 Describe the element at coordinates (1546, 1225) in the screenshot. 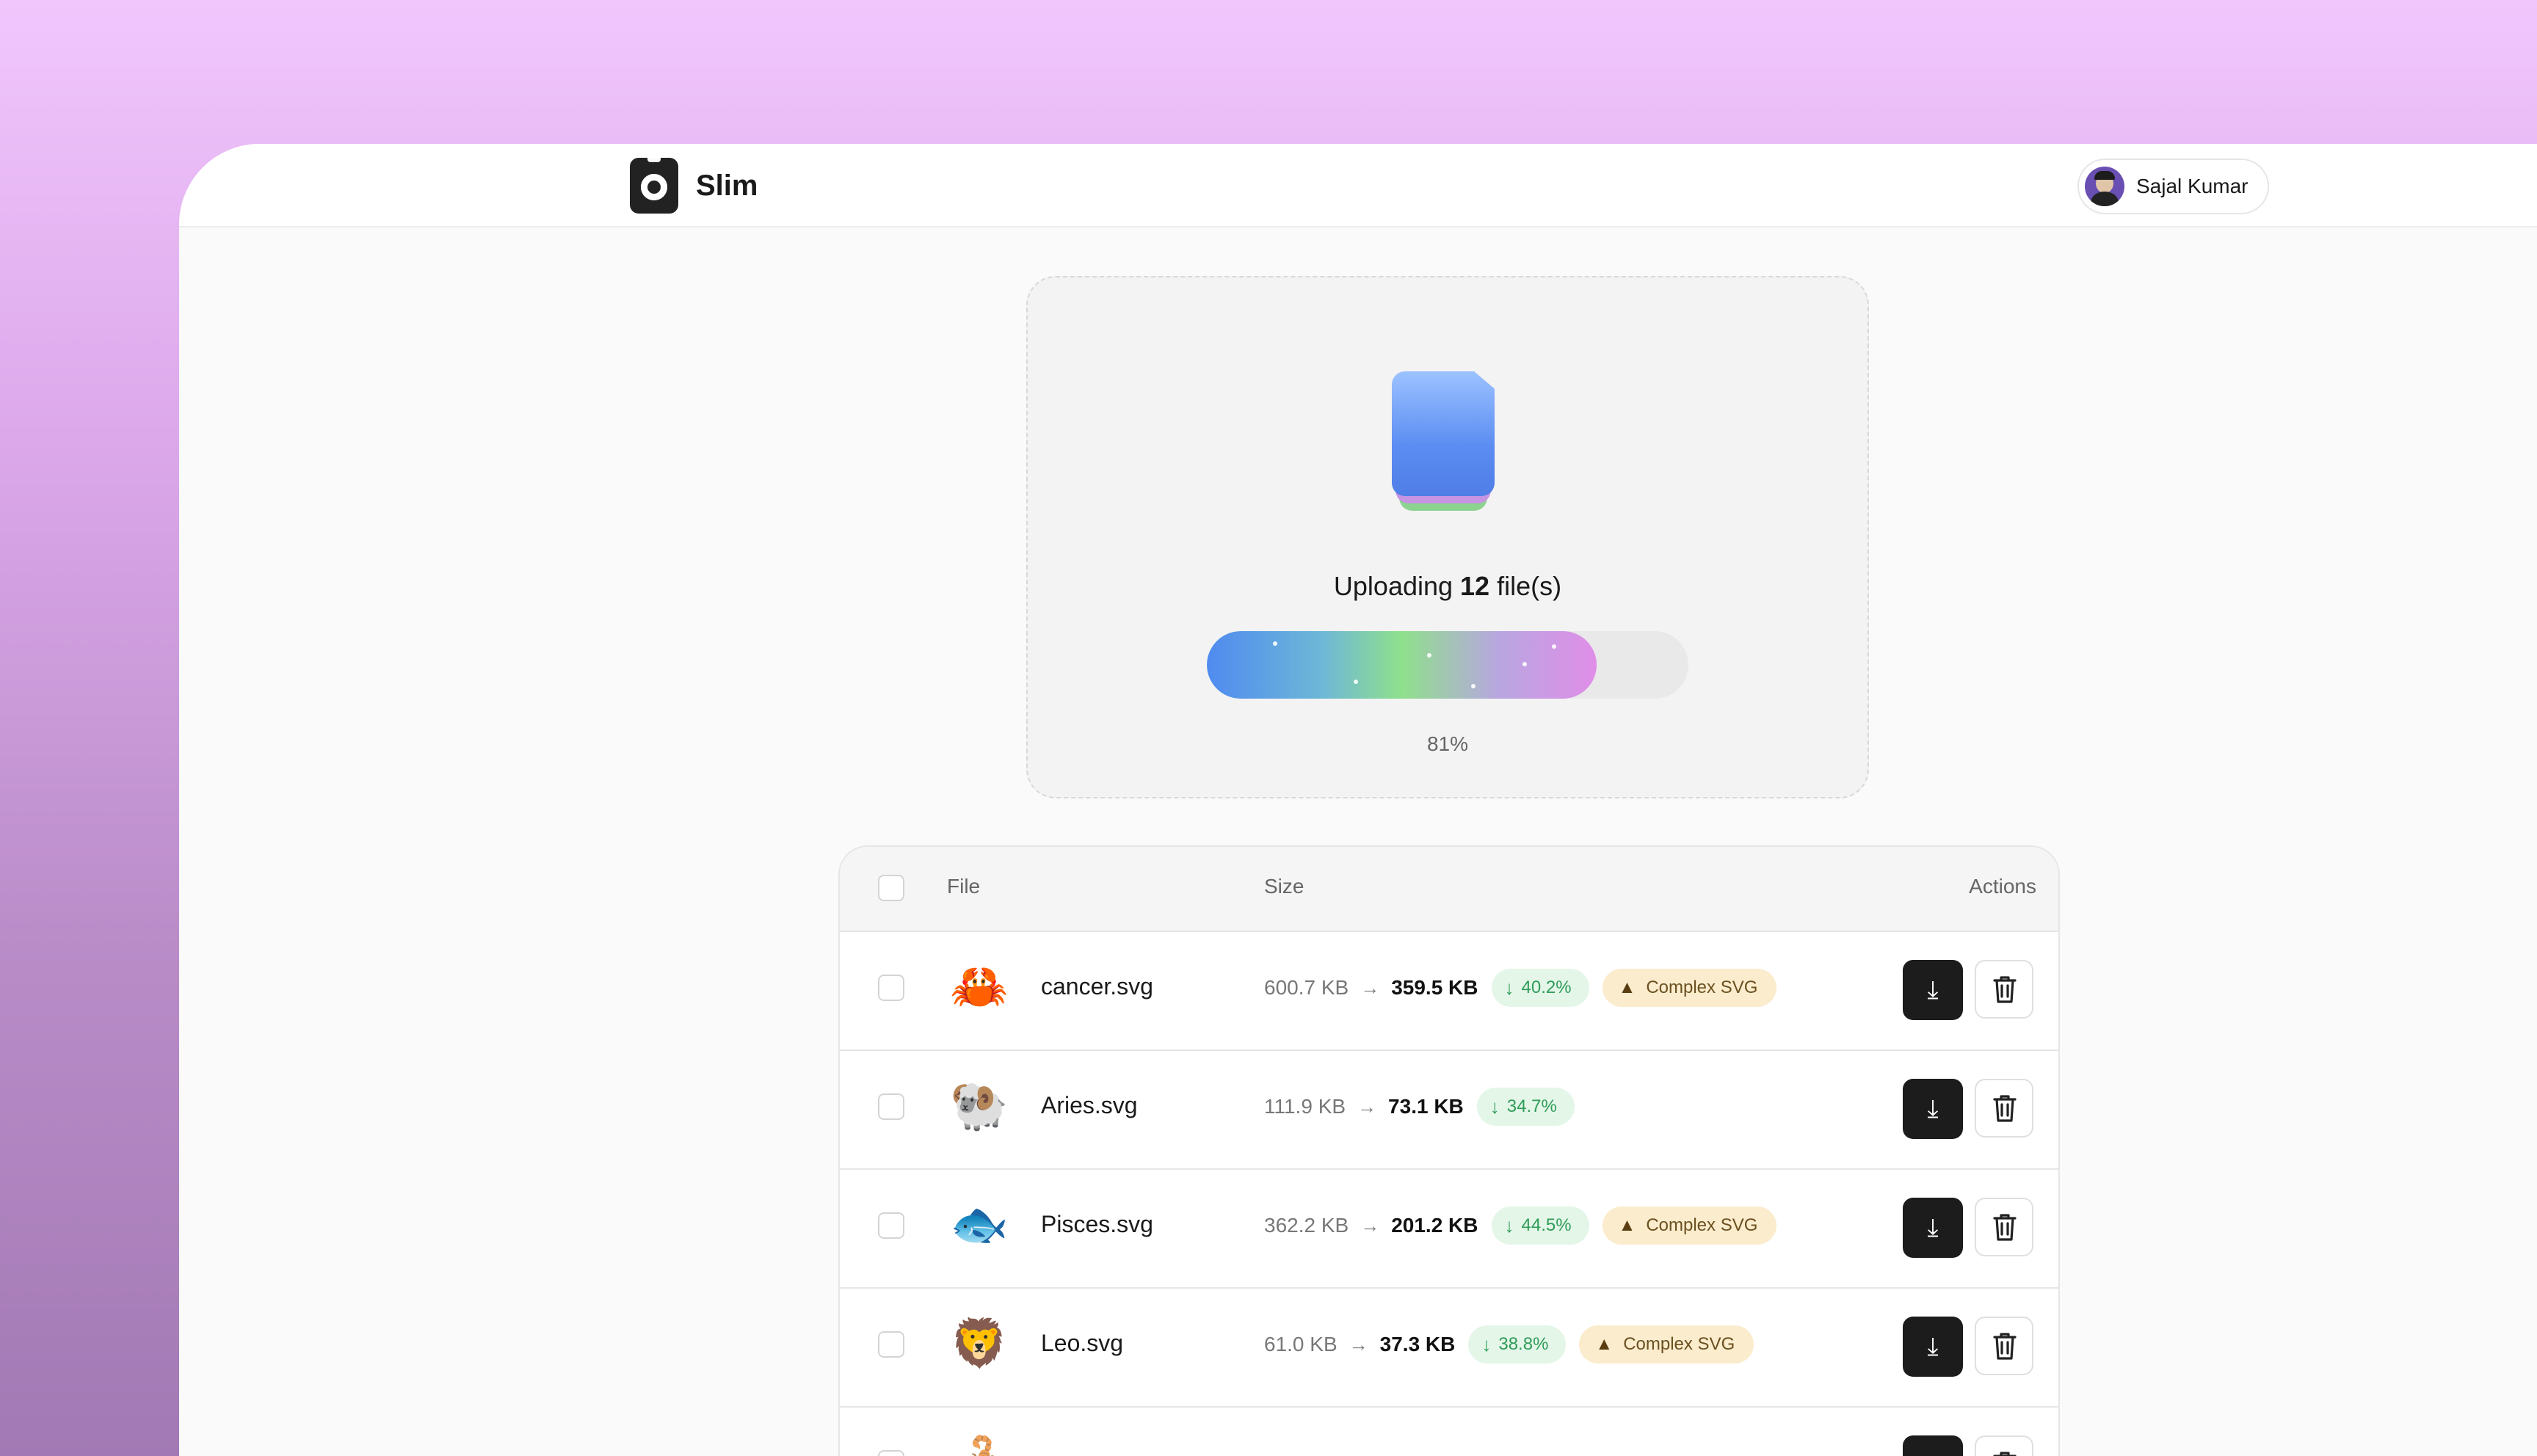

I see `reduction-percent: 44.5%` at that location.